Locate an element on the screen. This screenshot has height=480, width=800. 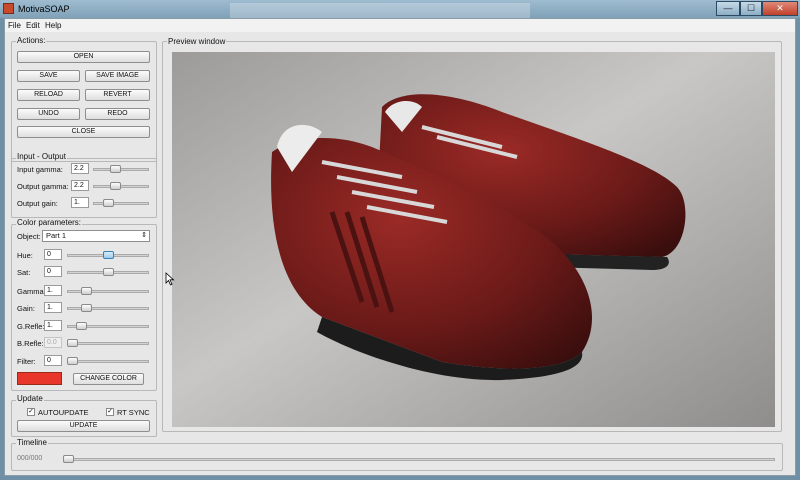
gamma-field: 1. is located at coordinates (53, 290).